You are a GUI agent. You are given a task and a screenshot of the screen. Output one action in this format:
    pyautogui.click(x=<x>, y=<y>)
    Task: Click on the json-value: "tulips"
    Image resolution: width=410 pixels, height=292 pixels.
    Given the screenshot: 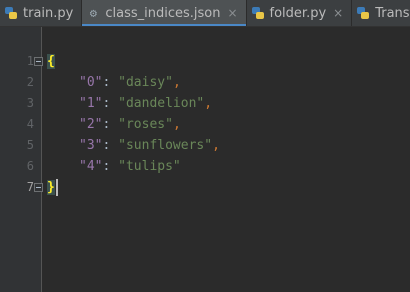 What is the action you would take?
    pyautogui.click(x=149, y=166)
    